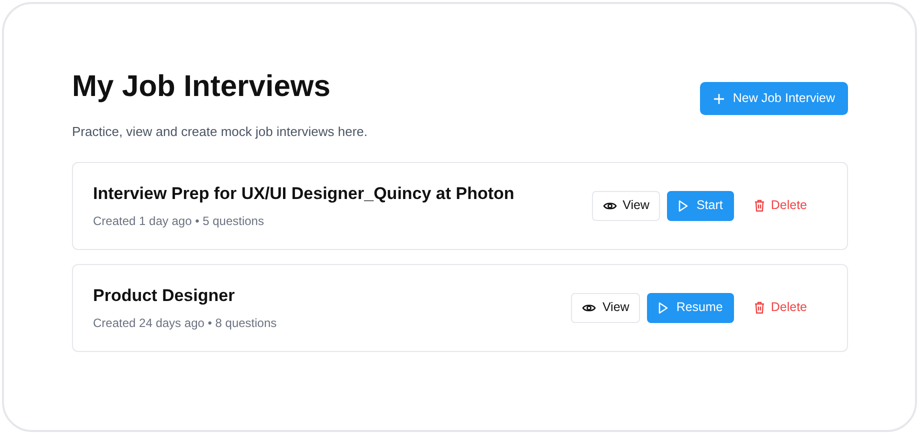  What do you see at coordinates (179, 221) in the screenshot?
I see `interview-meta: Created 1 day ago • 5 questions` at bounding box center [179, 221].